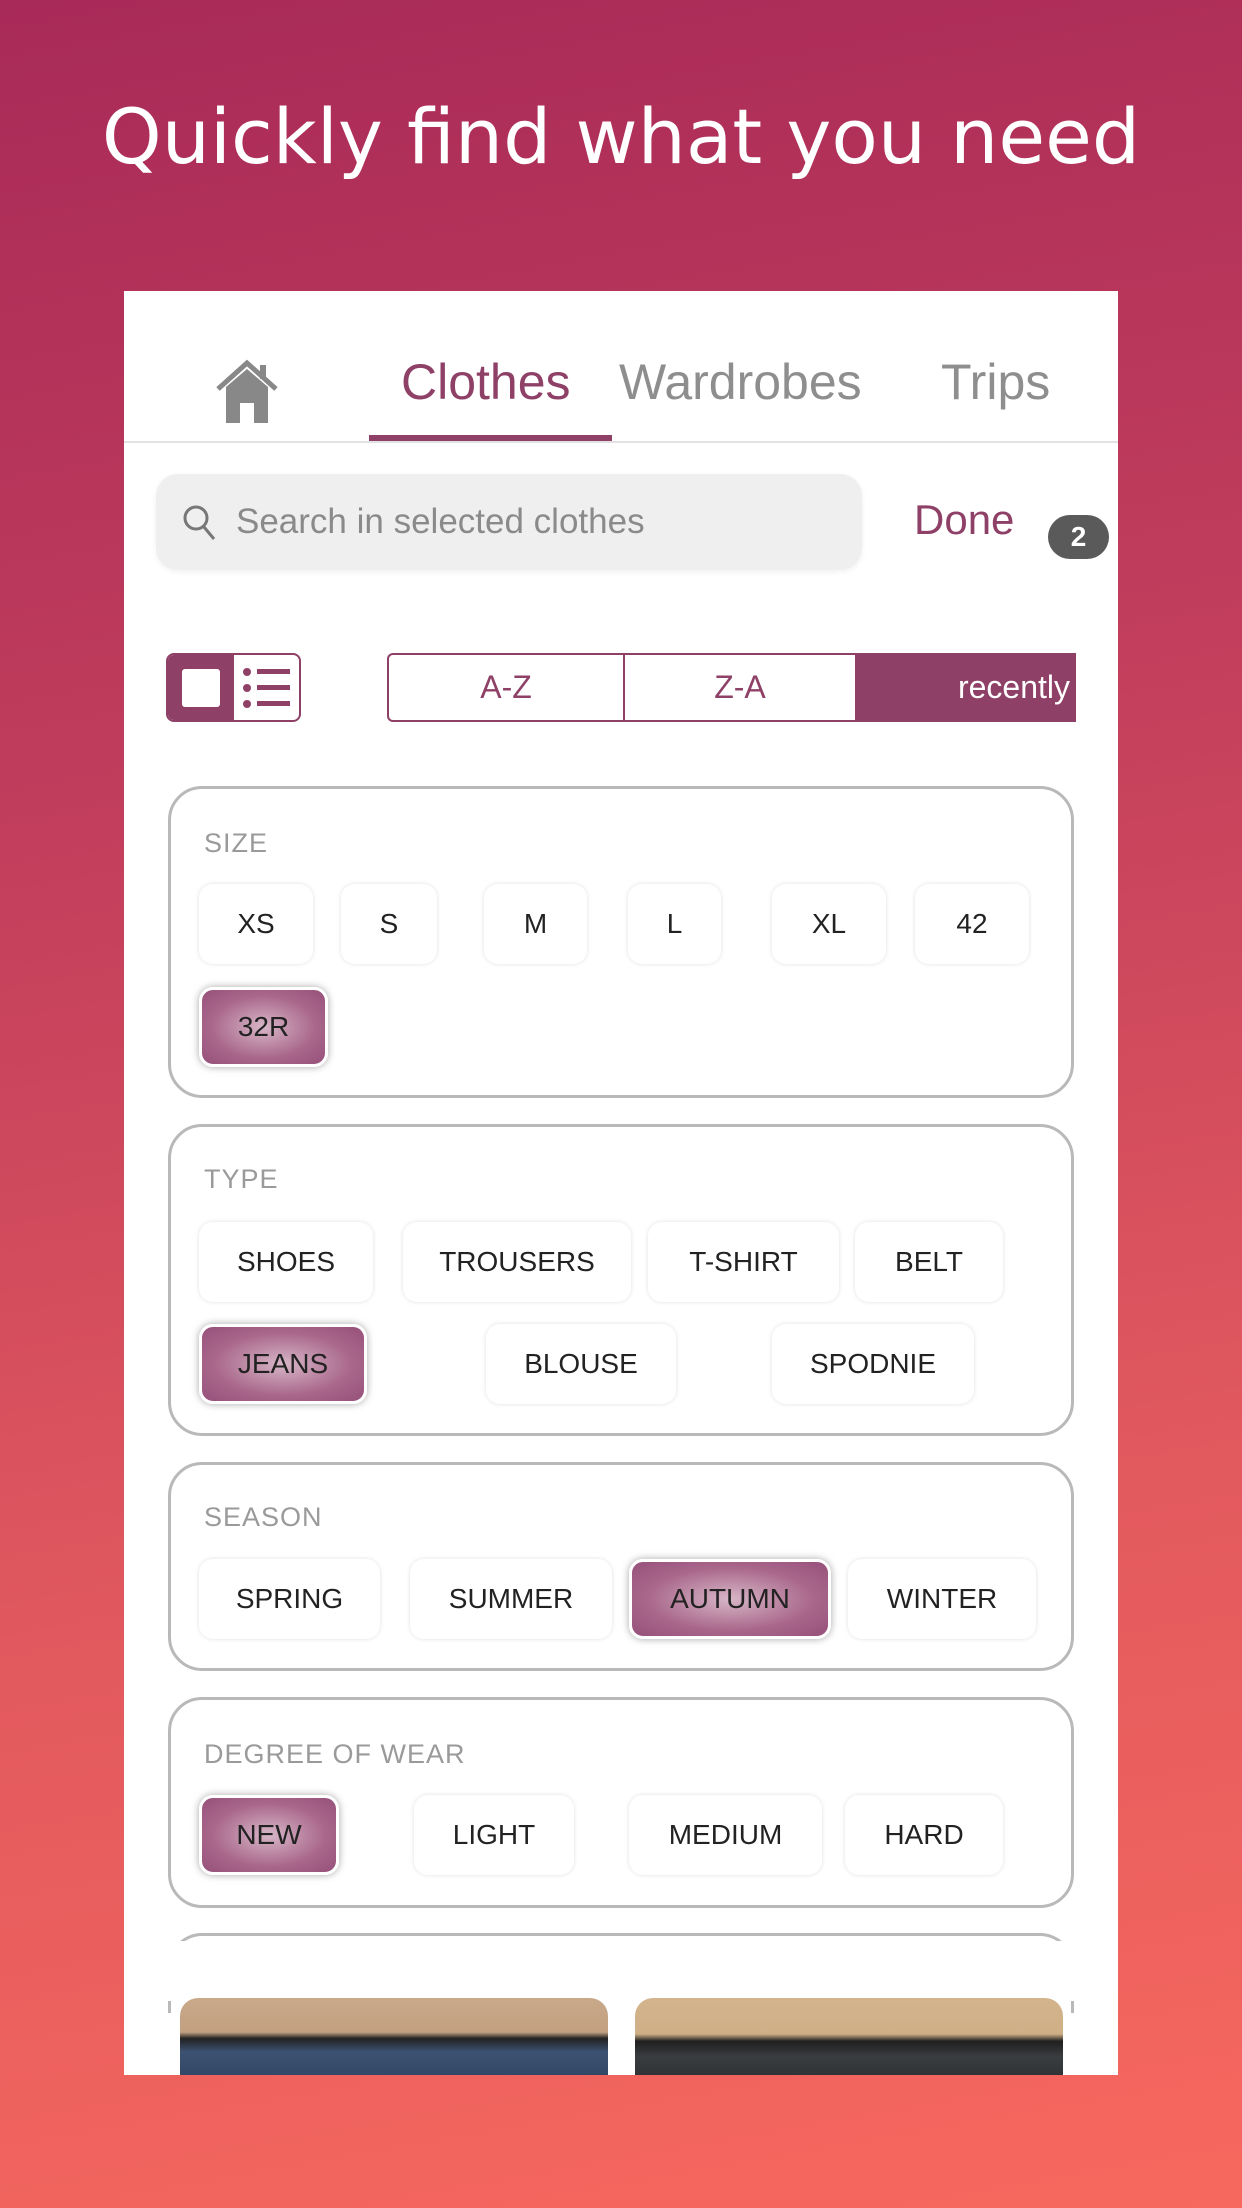  Describe the element at coordinates (517, 1262) in the screenshot. I see `chip-type-trousers: TROUSERS` at that location.